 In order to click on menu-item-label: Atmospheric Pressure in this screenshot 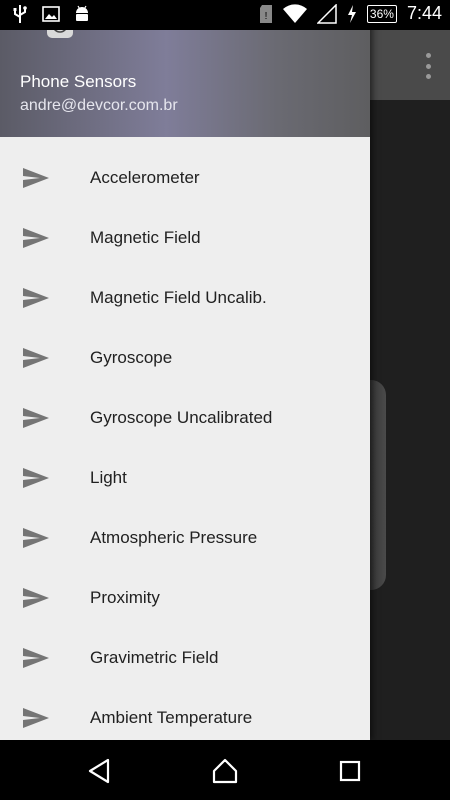, I will do `click(174, 537)`.